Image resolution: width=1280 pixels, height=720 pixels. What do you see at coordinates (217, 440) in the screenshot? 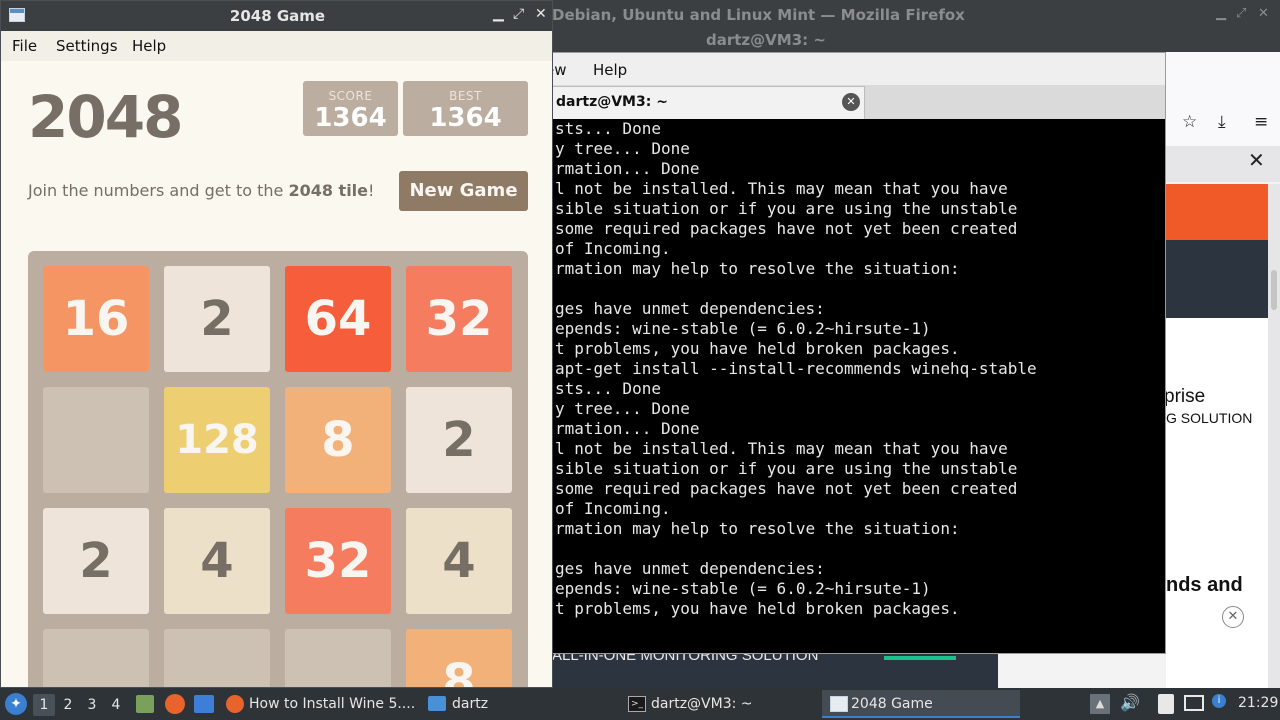
I see `tile-128: 128` at bounding box center [217, 440].